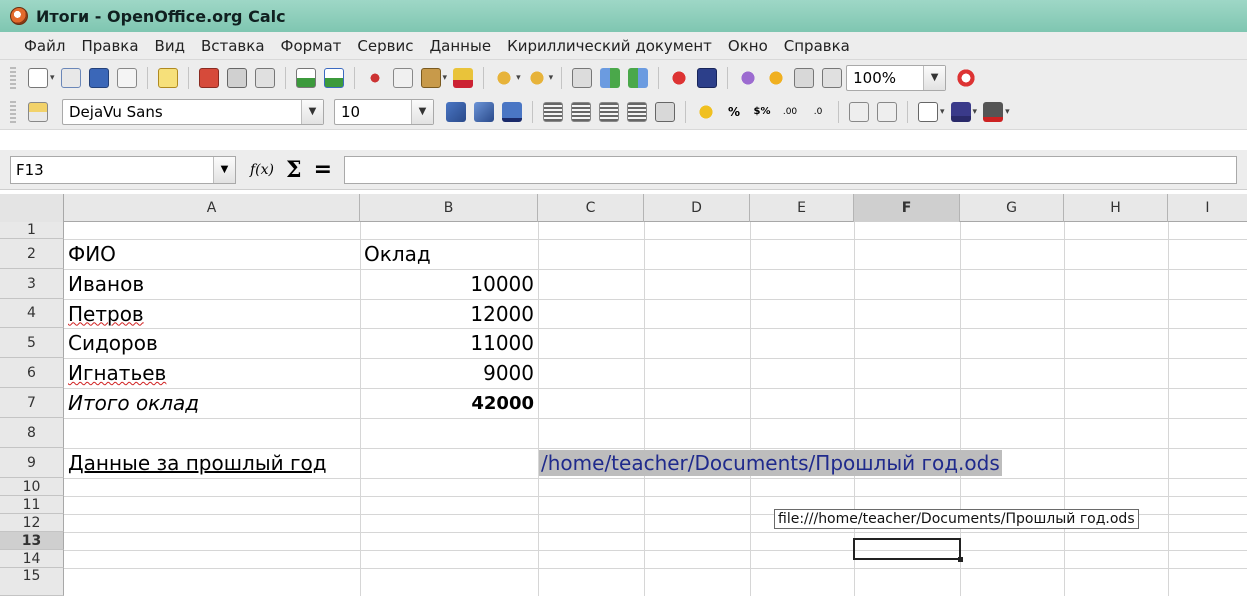 The width and height of the screenshot is (1247, 596). Describe the element at coordinates (504, 77) in the screenshot. I see `undo-icon` at that location.